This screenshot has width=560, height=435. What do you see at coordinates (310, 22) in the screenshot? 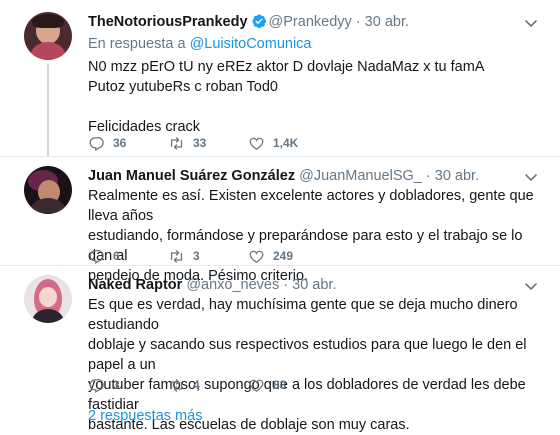
I see `user-handle: @Prankedyy` at bounding box center [310, 22].